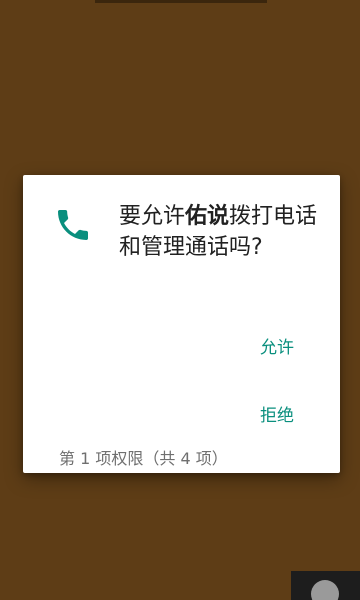  I want to click on download-button, so click(325, 585).